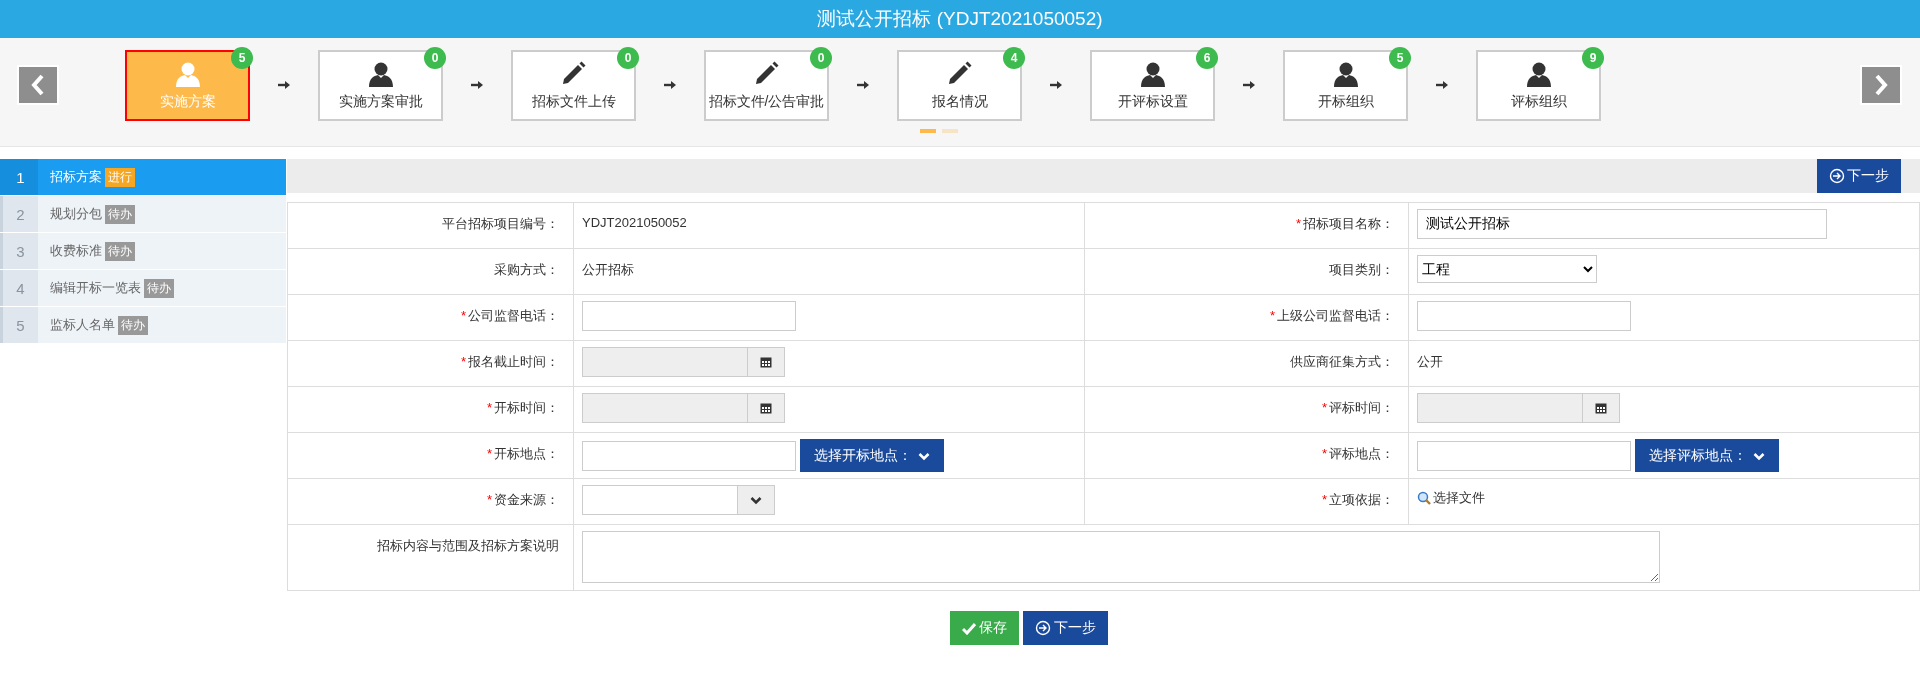  What do you see at coordinates (1121, 557) in the screenshot?
I see `text-area` at bounding box center [1121, 557].